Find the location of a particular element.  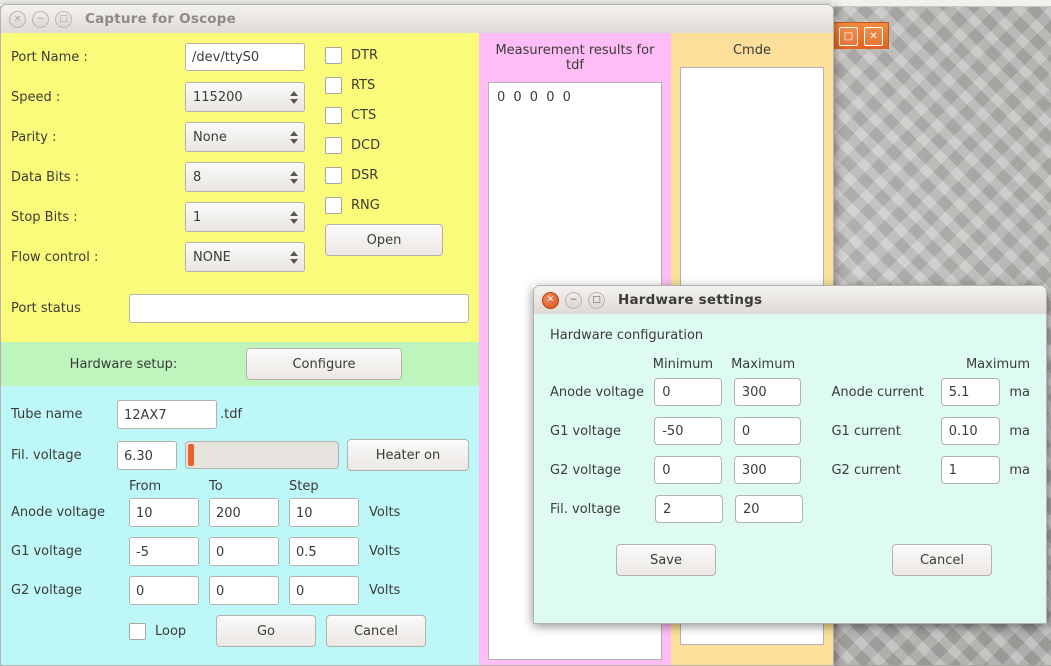

dcd-checkbox-row: DCD is located at coordinates (397, 145).